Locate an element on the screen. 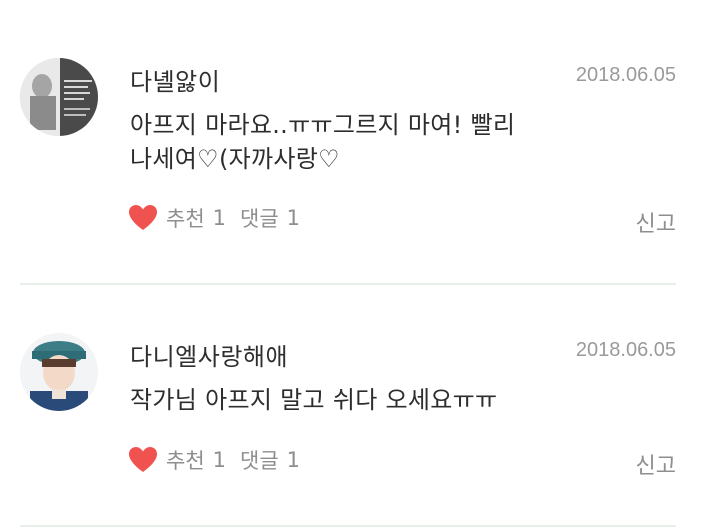  comment-body: 작가님 아프지 말고 쉬다 오세요ㅠㅠ is located at coordinates (350, 400).